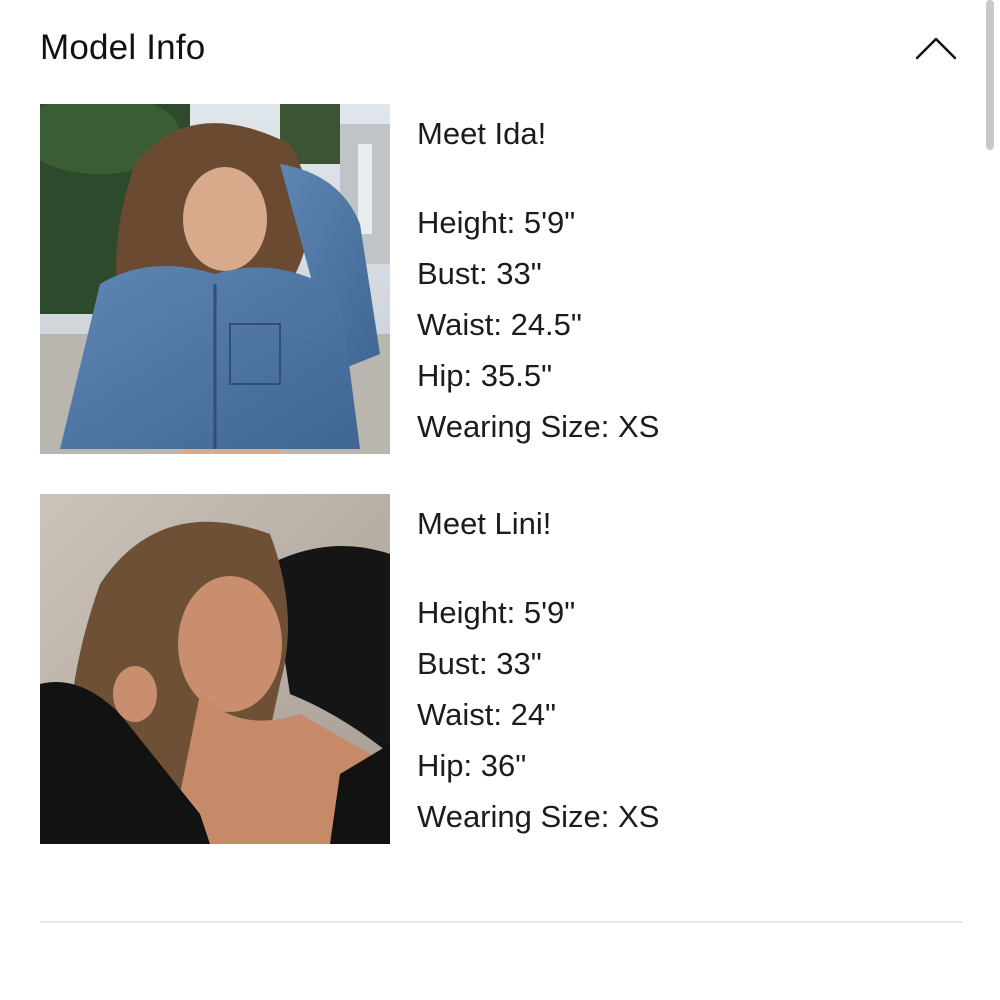 The height and width of the screenshot is (1000, 1000). What do you see at coordinates (499, 324) in the screenshot?
I see `model-waist: Waist: 24.5"` at bounding box center [499, 324].